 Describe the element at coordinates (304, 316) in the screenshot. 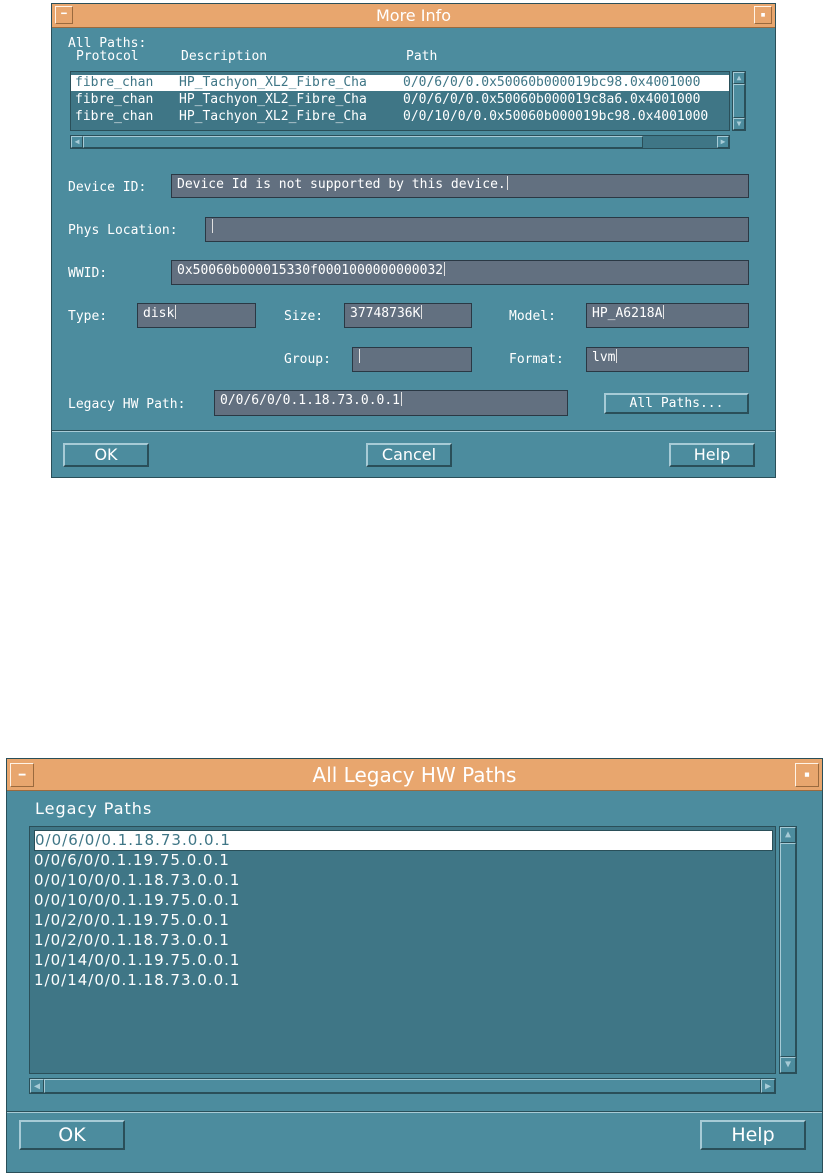

I see `size-label: Size:` at that location.